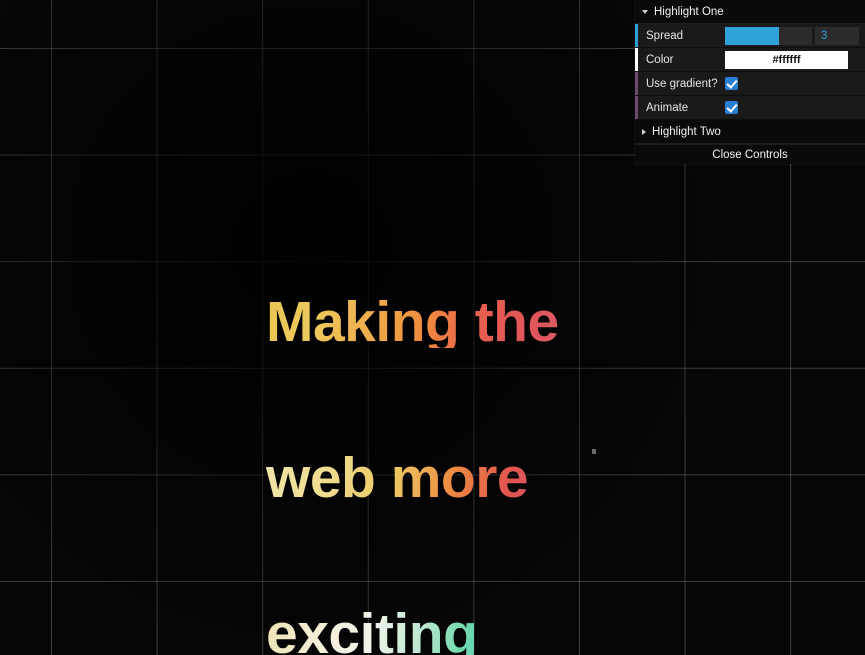  I want to click on control-row-spread: Spread 3, so click(750, 36).